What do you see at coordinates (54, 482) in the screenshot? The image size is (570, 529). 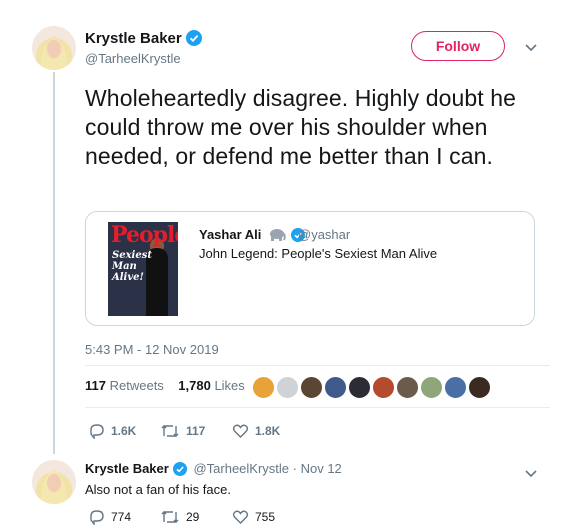 I see `reply-author-avatar` at bounding box center [54, 482].